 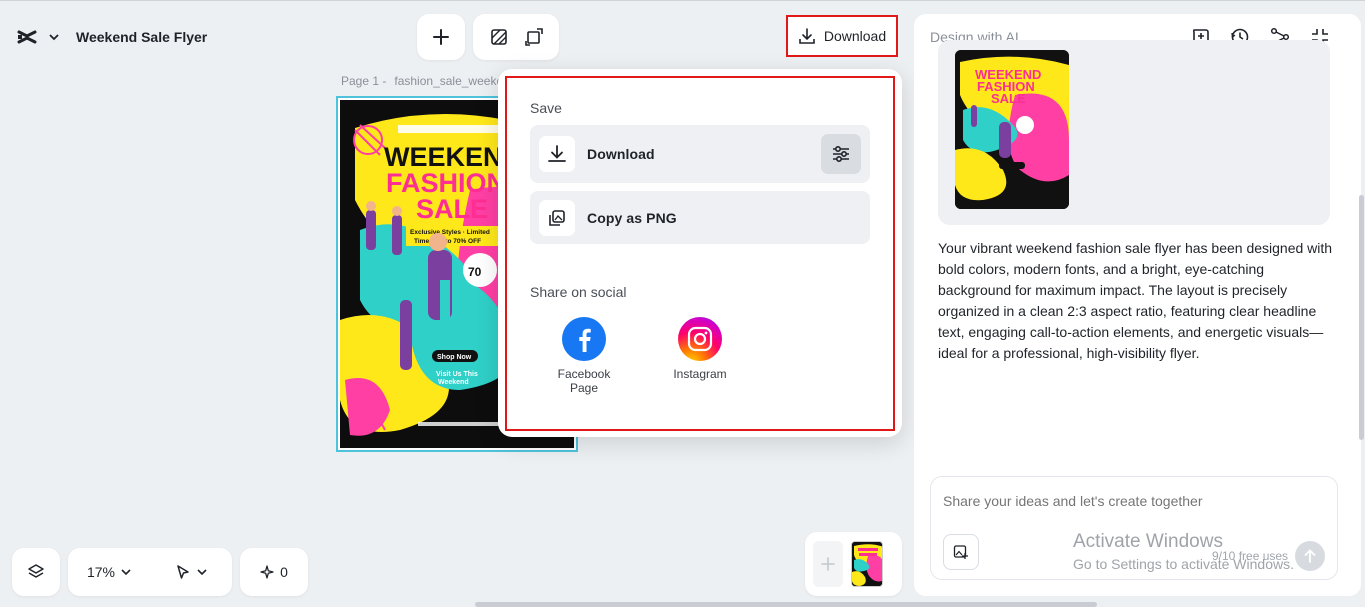 What do you see at coordinates (364, 81) in the screenshot?
I see `page-number: Page 1 -` at bounding box center [364, 81].